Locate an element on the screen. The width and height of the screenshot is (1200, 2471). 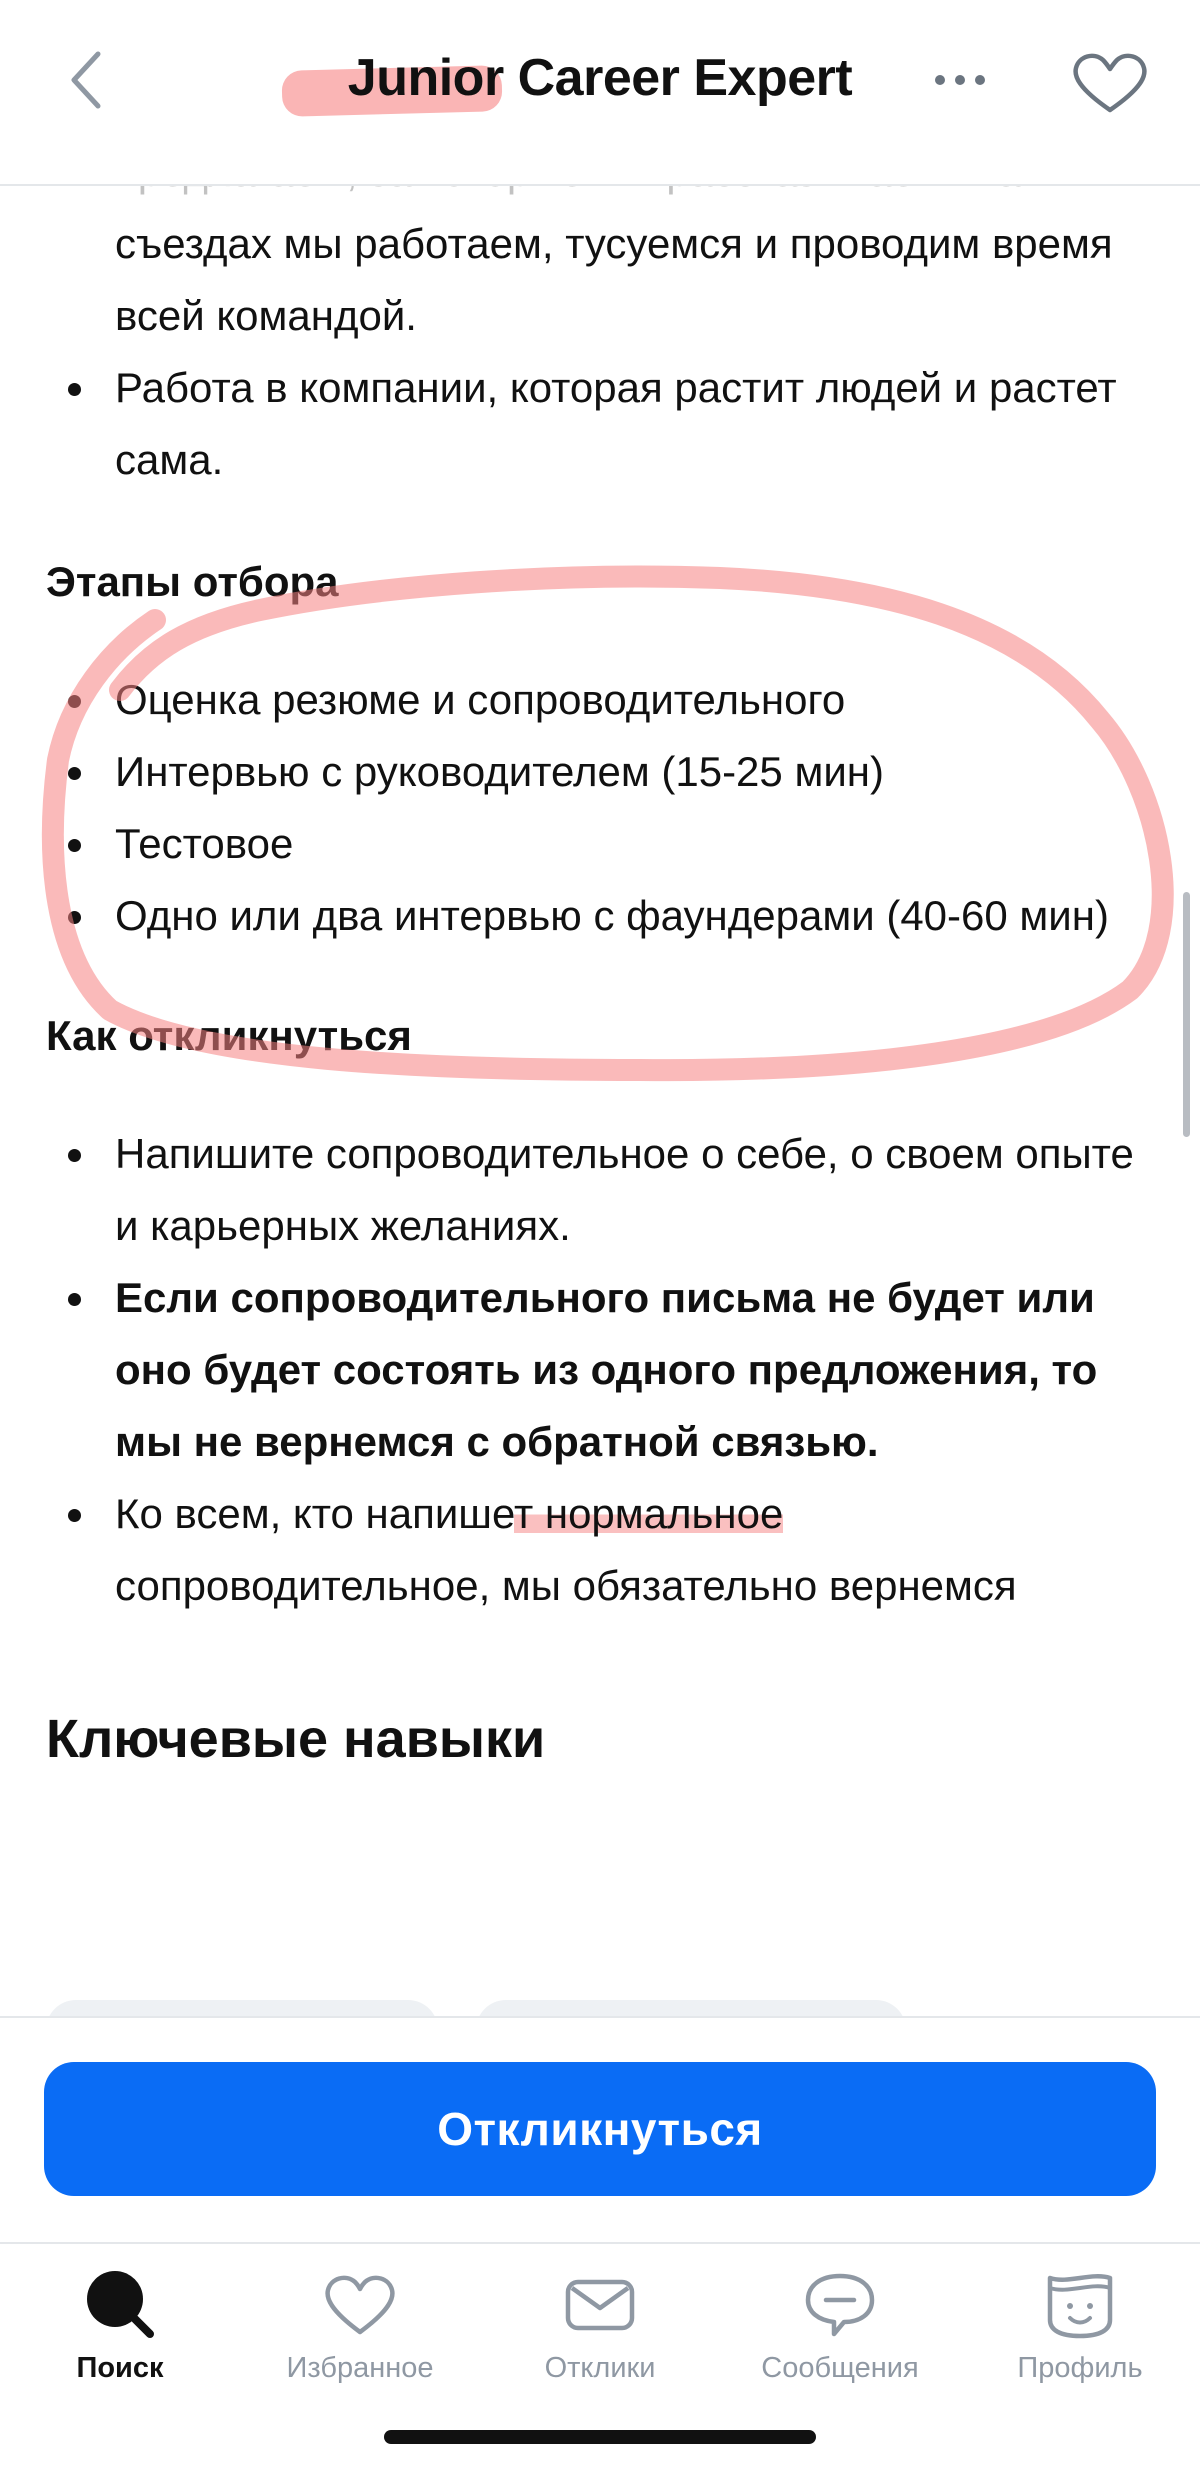
tab-responses: Отклики is located at coordinates (600, 2339).